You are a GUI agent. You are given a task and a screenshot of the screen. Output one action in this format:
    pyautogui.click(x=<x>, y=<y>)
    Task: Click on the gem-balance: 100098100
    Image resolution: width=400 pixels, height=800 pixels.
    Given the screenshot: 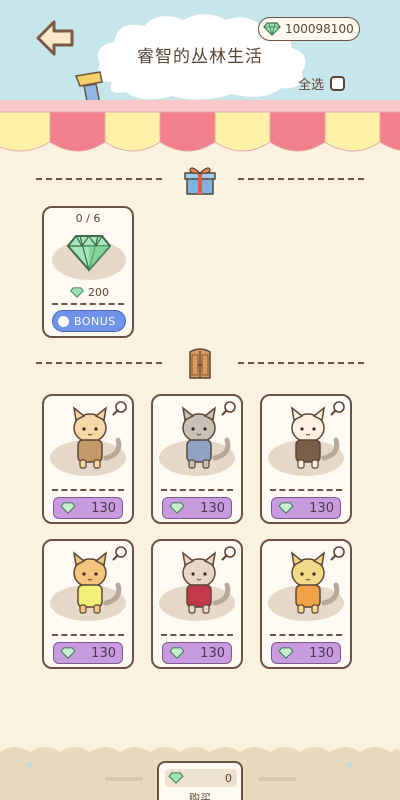 What is the action you would take?
    pyautogui.click(x=309, y=29)
    